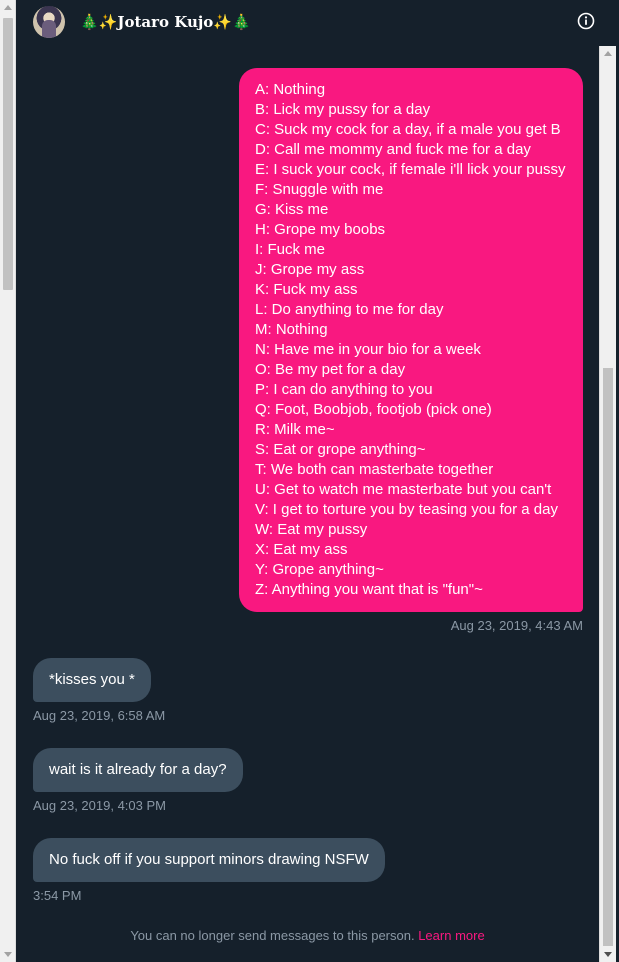 The width and height of the screenshot is (619, 962). Describe the element at coordinates (516, 625) in the screenshot. I see `sent-message-timestamp: Aug 23, 2019, 4:43 AM` at that location.